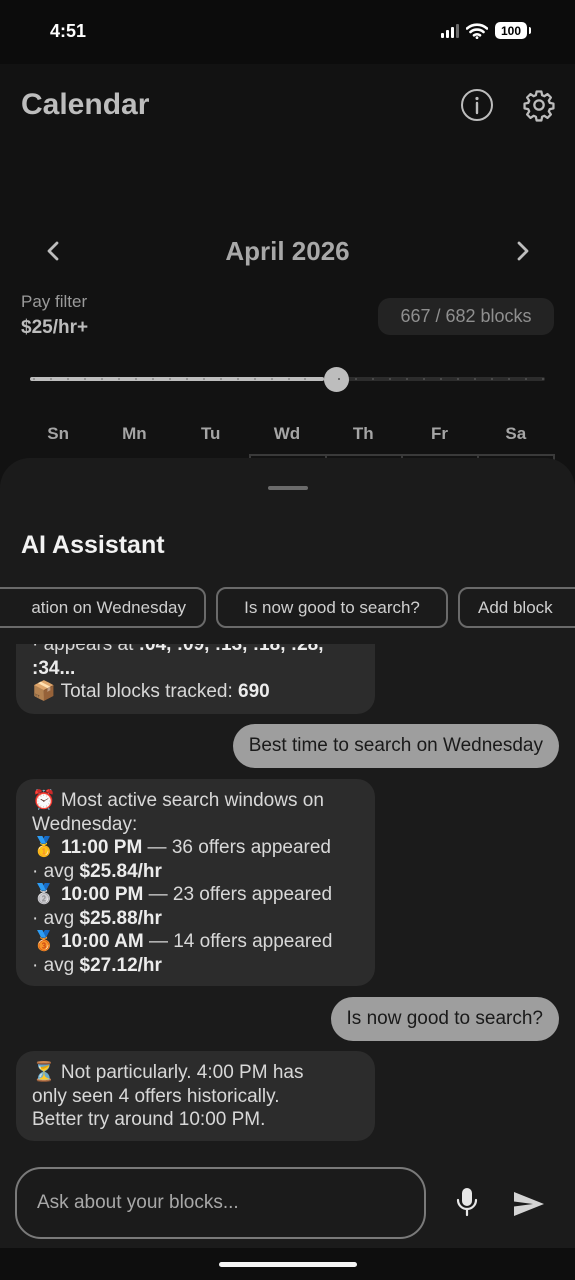  What do you see at coordinates (44, 691) in the screenshot?
I see `package-icon: 📦` at bounding box center [44, 691].